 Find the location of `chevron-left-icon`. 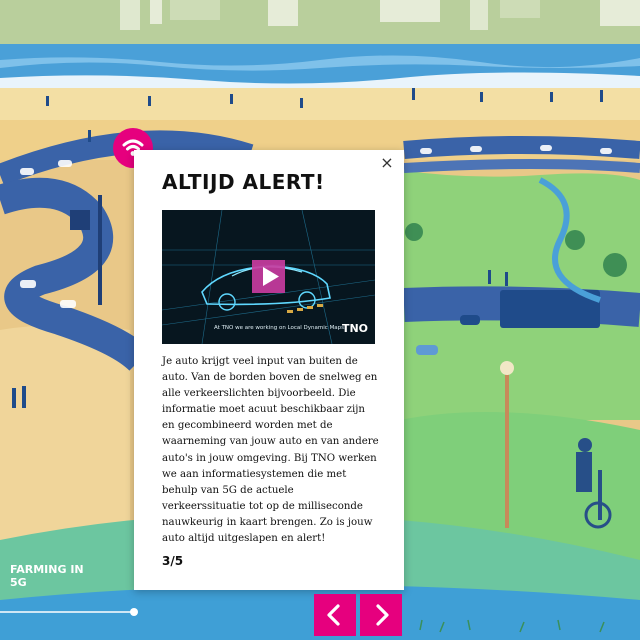

chevron-left-icon is located at coordinates (333, 615).